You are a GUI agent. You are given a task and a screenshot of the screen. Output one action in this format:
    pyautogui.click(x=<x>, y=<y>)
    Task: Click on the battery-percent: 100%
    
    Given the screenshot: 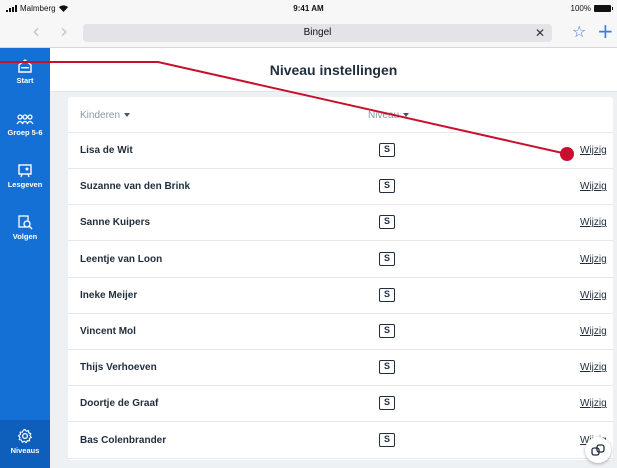 What is the action you would take?
    pyautogui.click(x=580, y=8)
    